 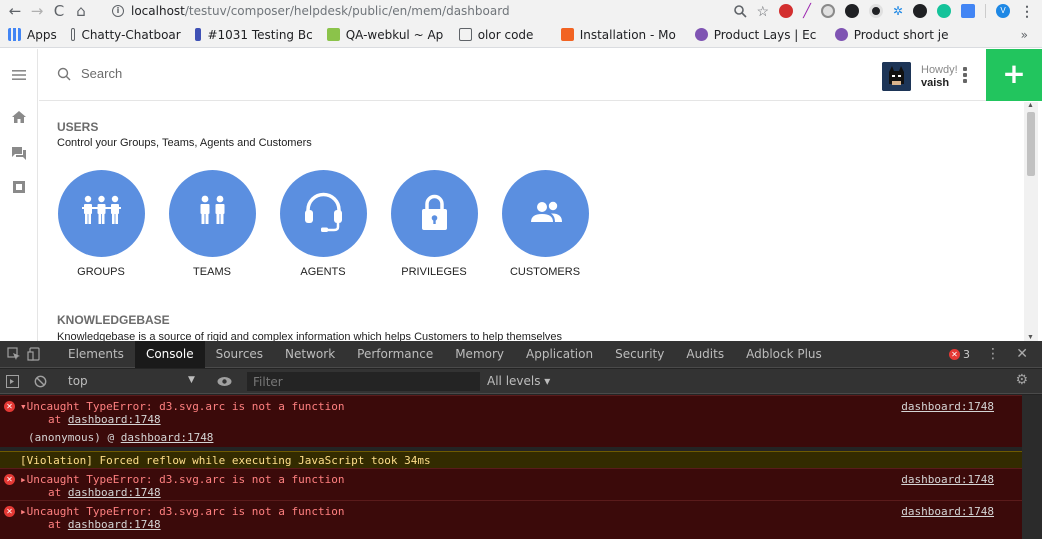 I want to click on bookmarks-overflow: », so click(x=1024, y=35).